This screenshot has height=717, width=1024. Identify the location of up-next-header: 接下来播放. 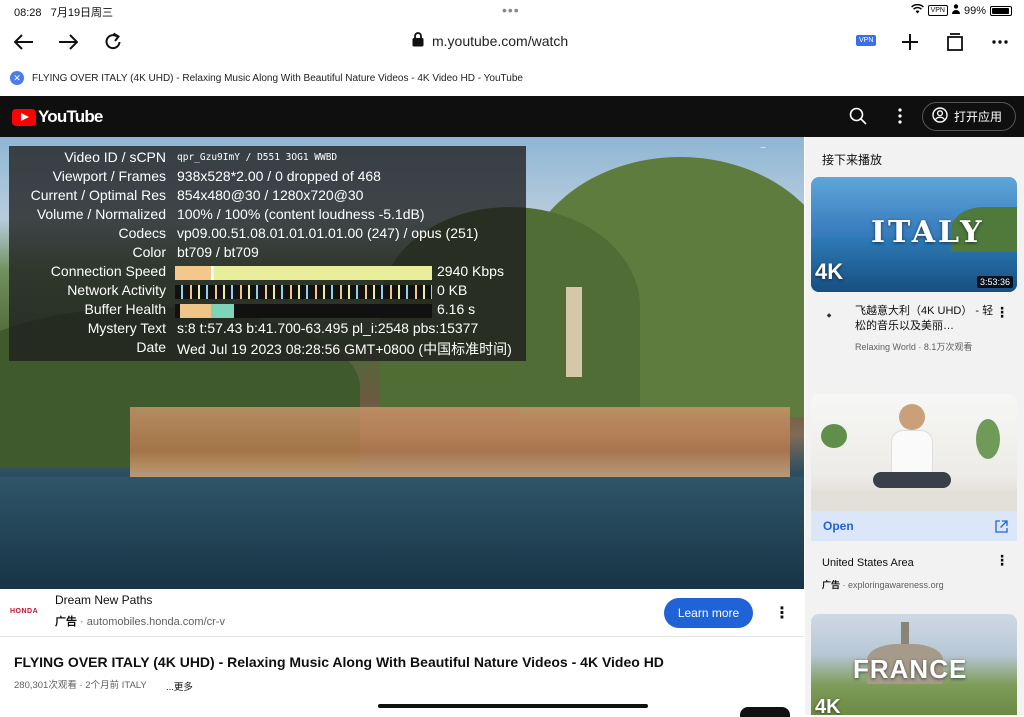
(852, 160).